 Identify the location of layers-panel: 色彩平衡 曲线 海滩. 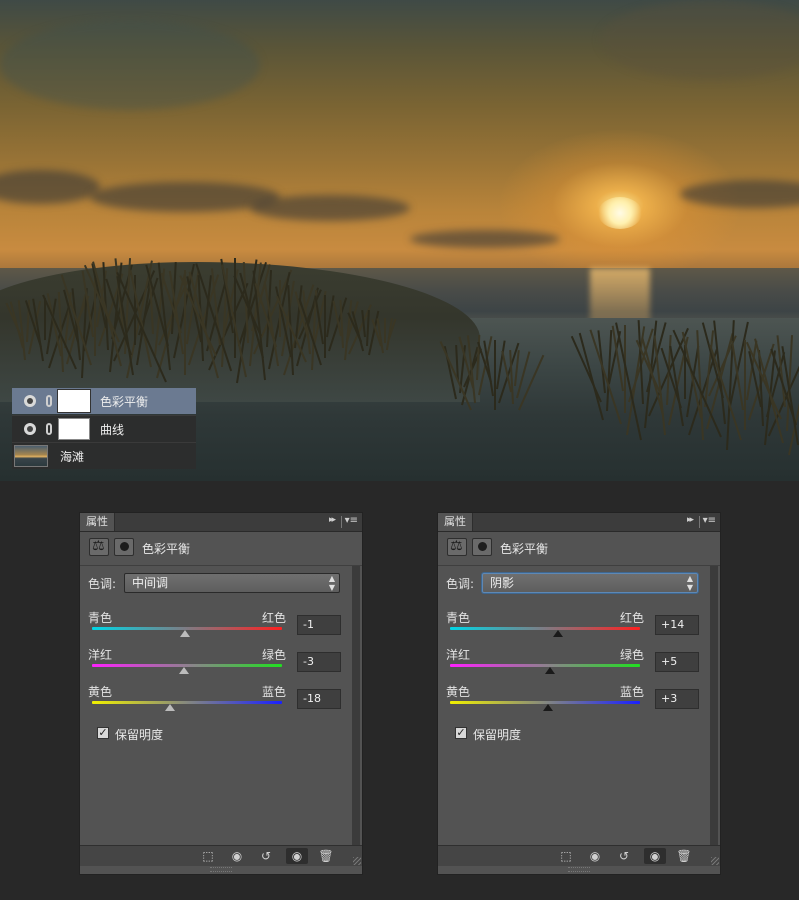
(104, 428).